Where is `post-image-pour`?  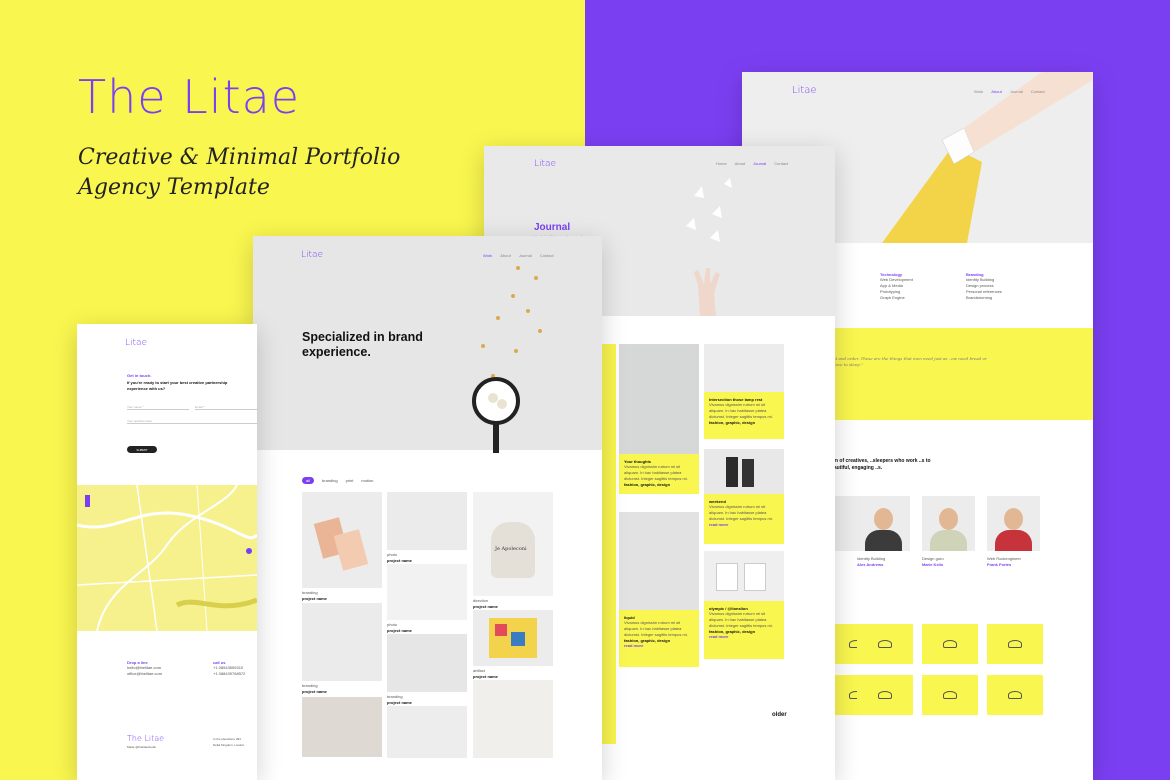 post-image-pour is located at coordinates (659, 561).